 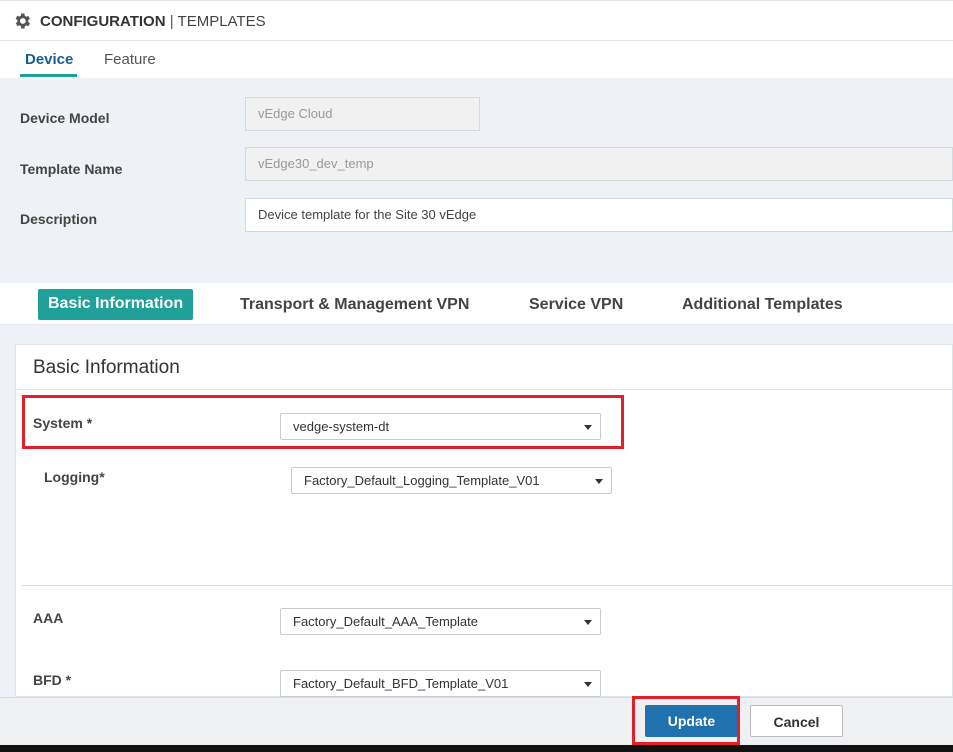 I want to click on aaa-template-value: Factory_Default_AAA_Template, so click(x=385, y=621).